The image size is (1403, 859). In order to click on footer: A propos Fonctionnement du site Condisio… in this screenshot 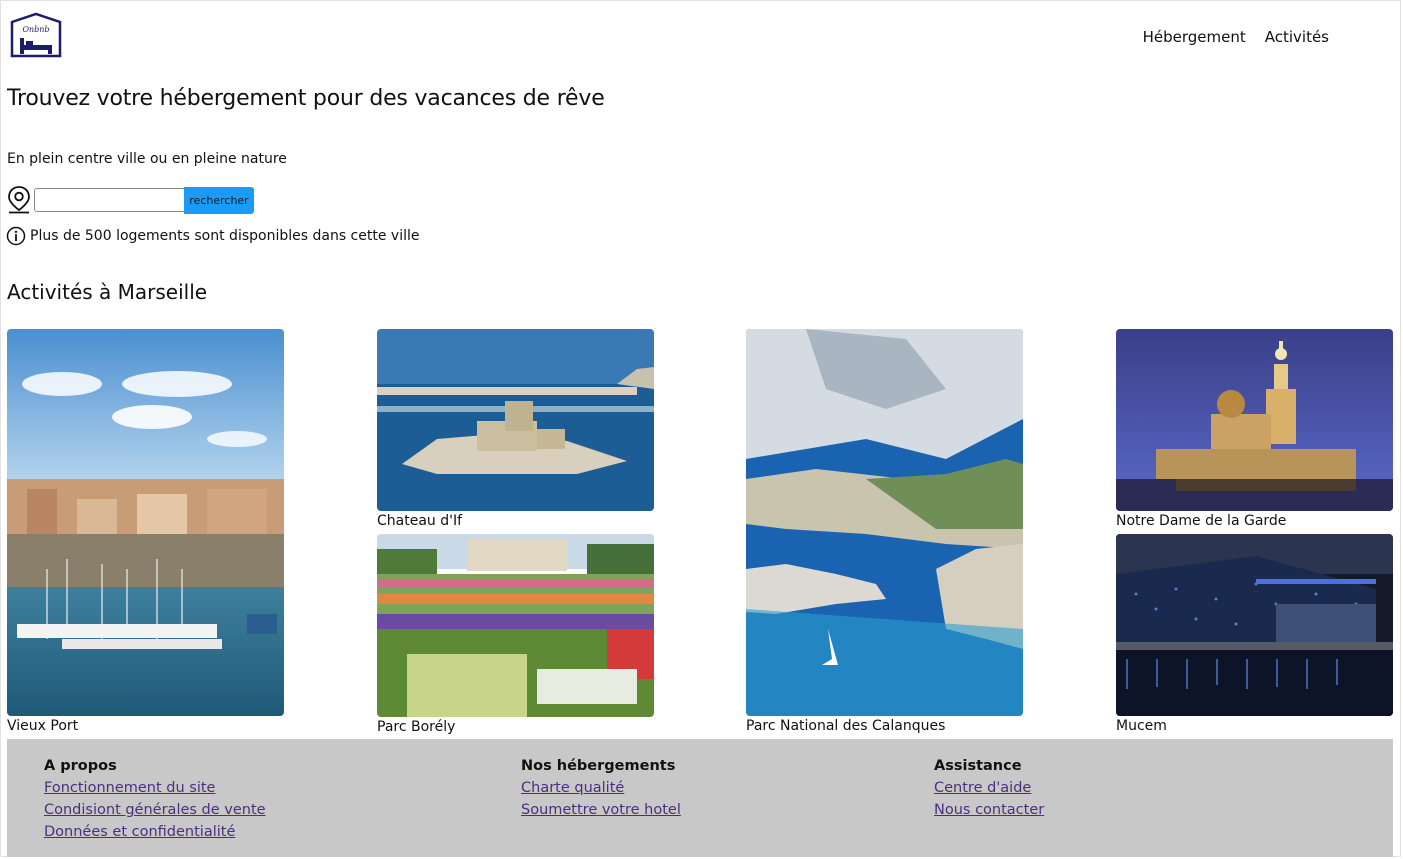, I will do `click(700, 798)`.